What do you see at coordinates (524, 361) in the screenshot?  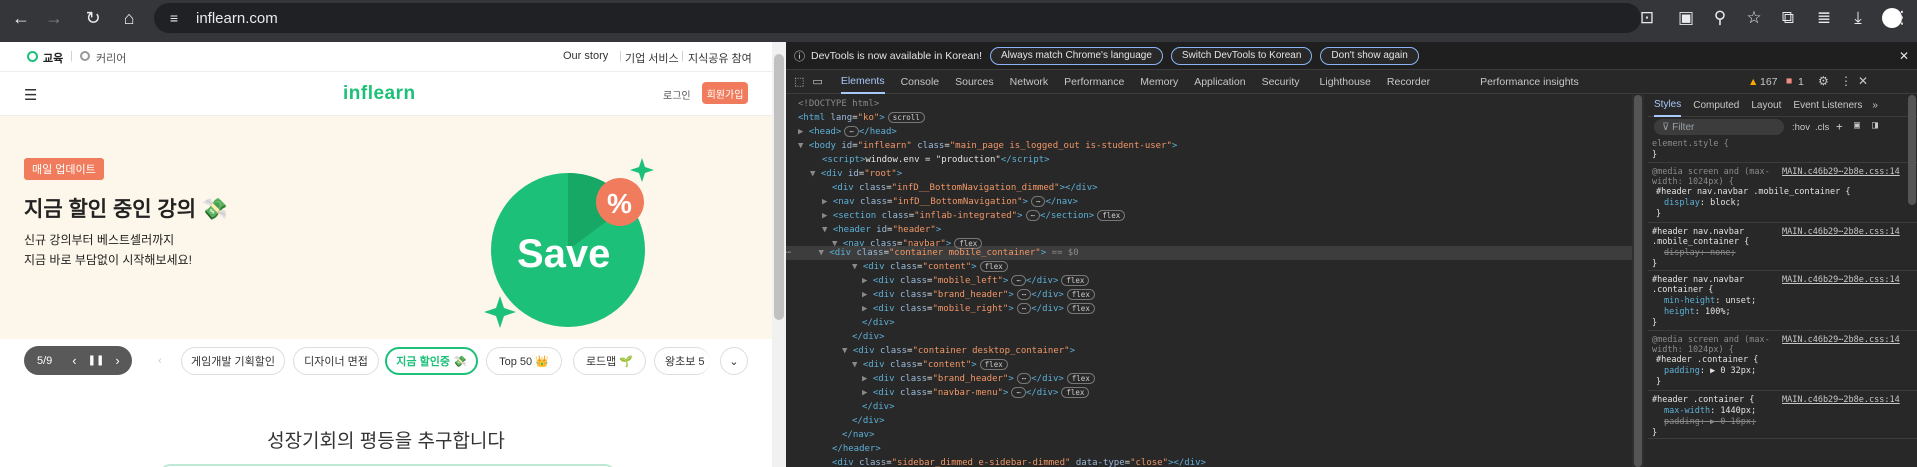 I see `chip-item: Top 50 👑` at bounding box center [524, 361].